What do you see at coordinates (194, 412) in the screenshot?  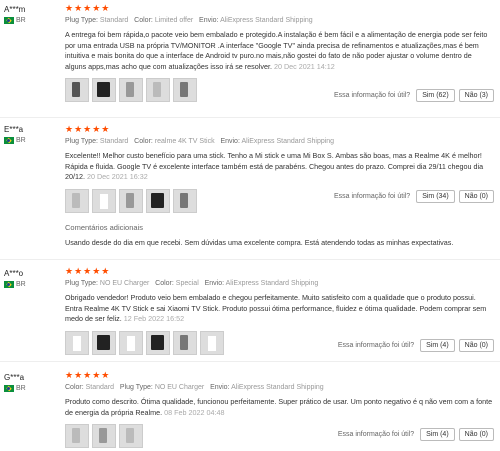 I see `review-date: 08 Feb 2022 04:48` at bounding box center [194, 412].